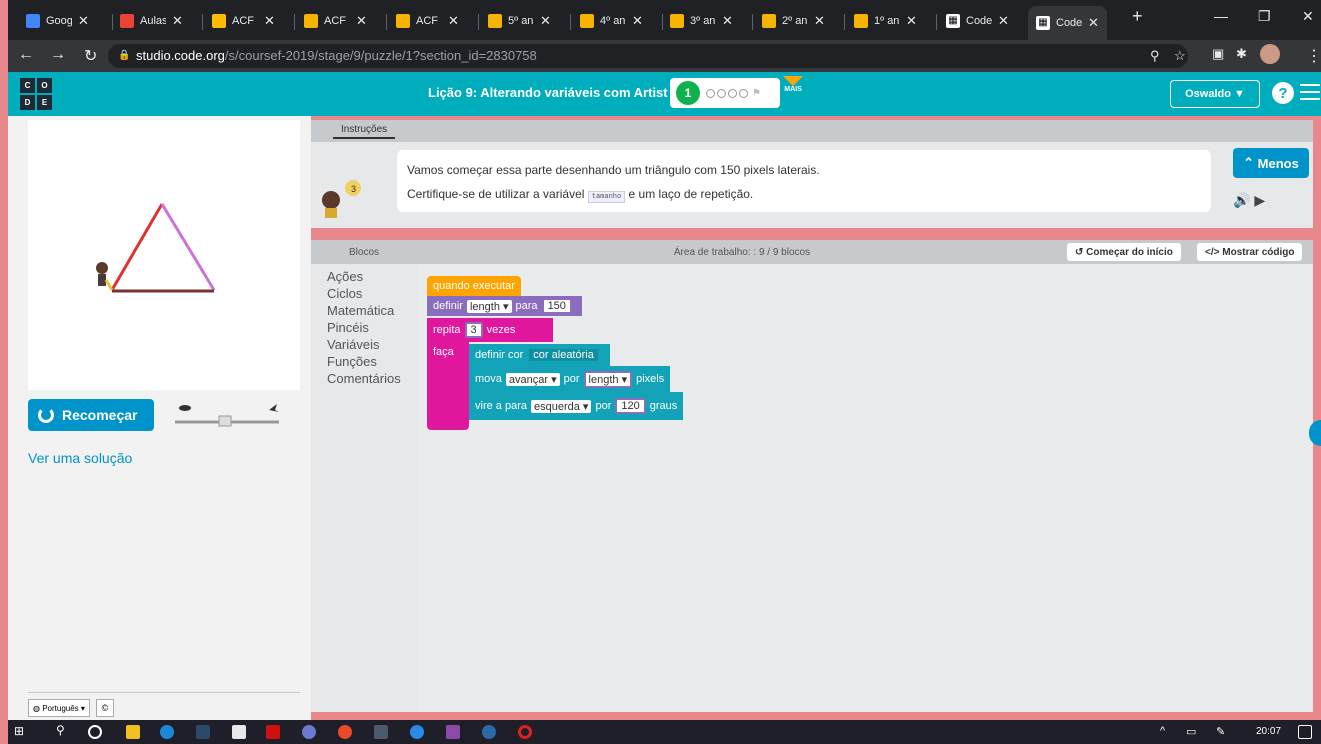 The image size is (1321, 744). I want to click on toolbox-category-comments: Comentários, so click(364, 378).